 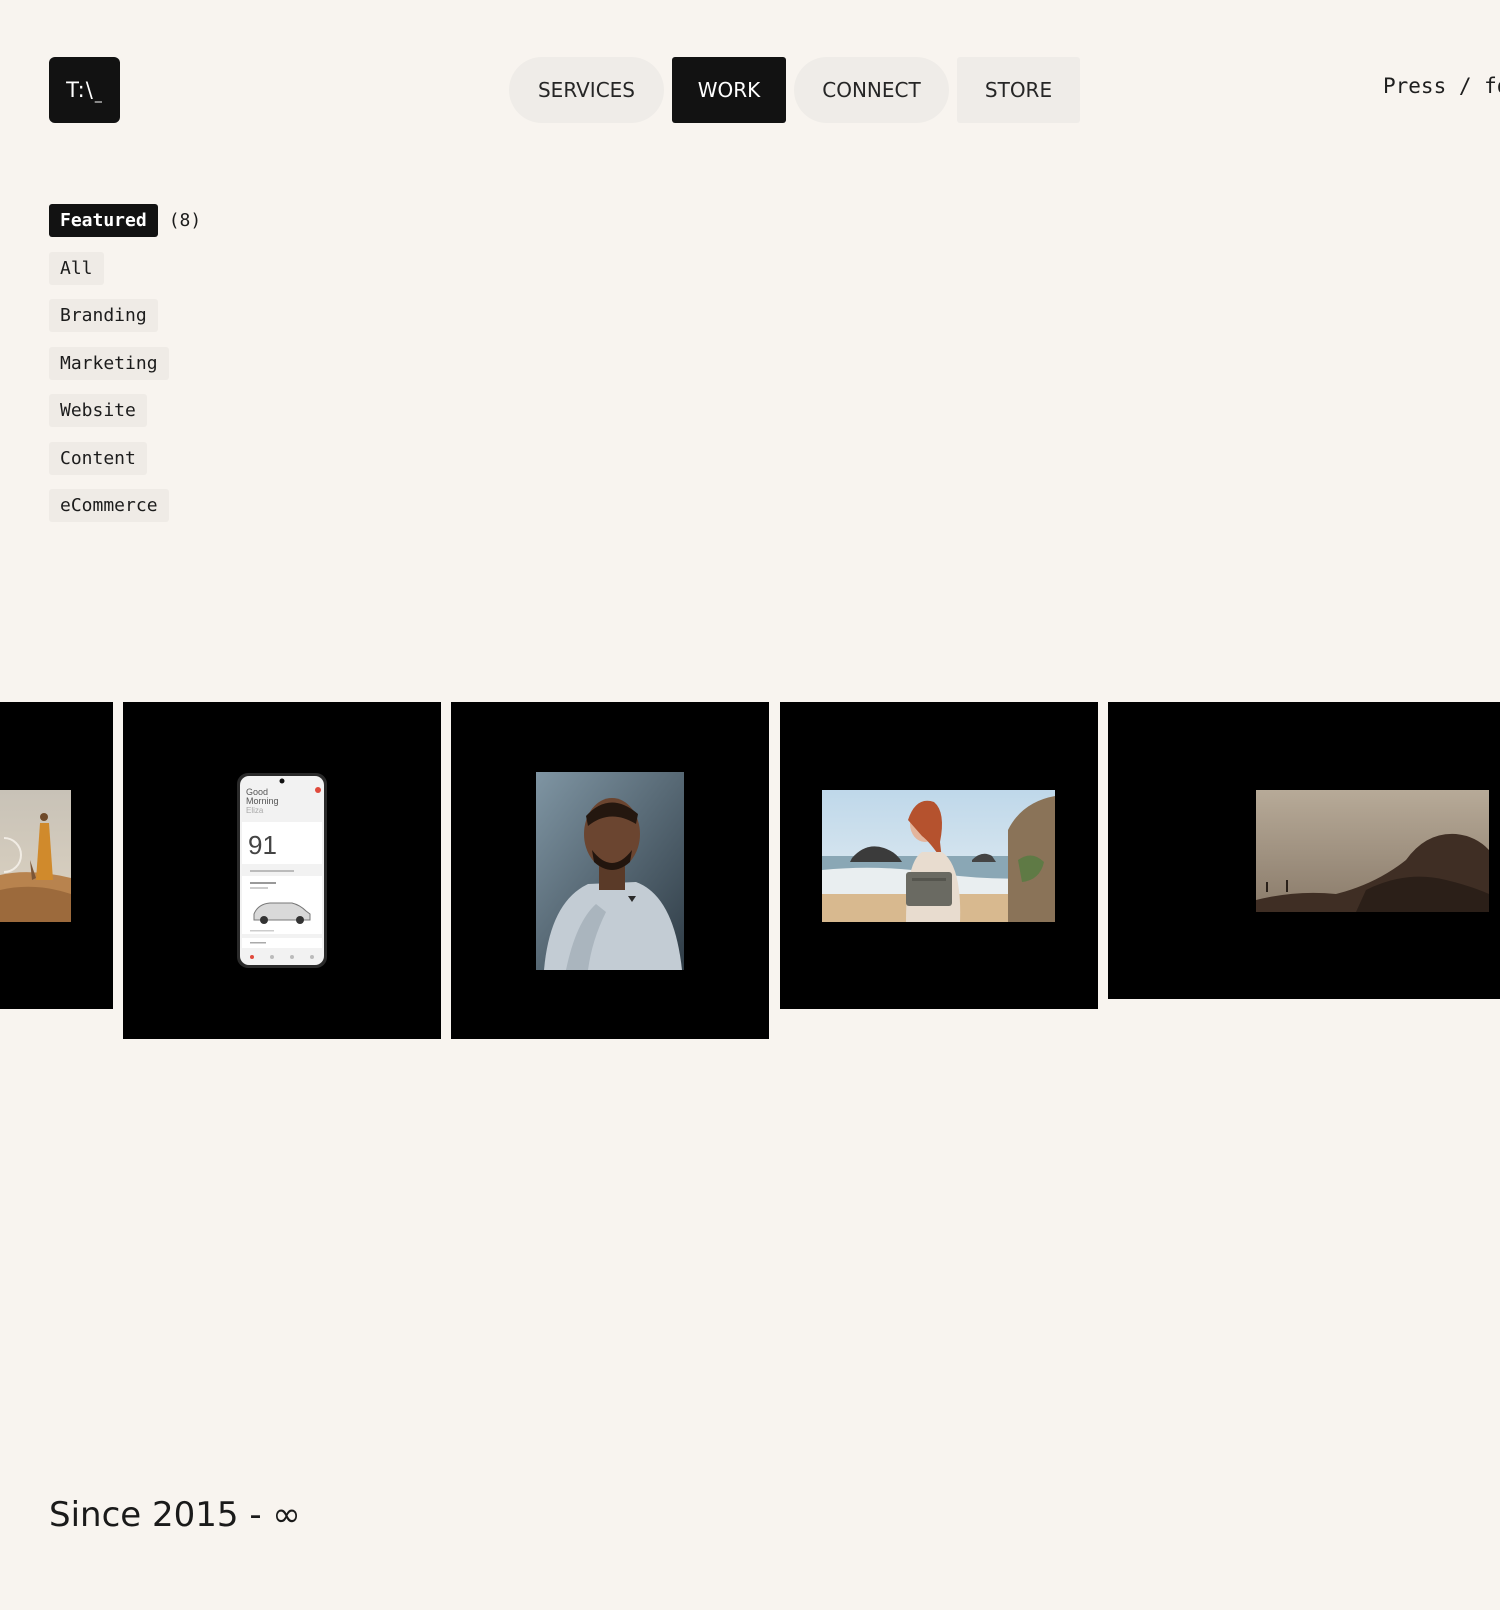 What do you see at coordinates (179, 458) in the screenshot?
I see `filter-row-content: Content` at bounding box center [179, 458].